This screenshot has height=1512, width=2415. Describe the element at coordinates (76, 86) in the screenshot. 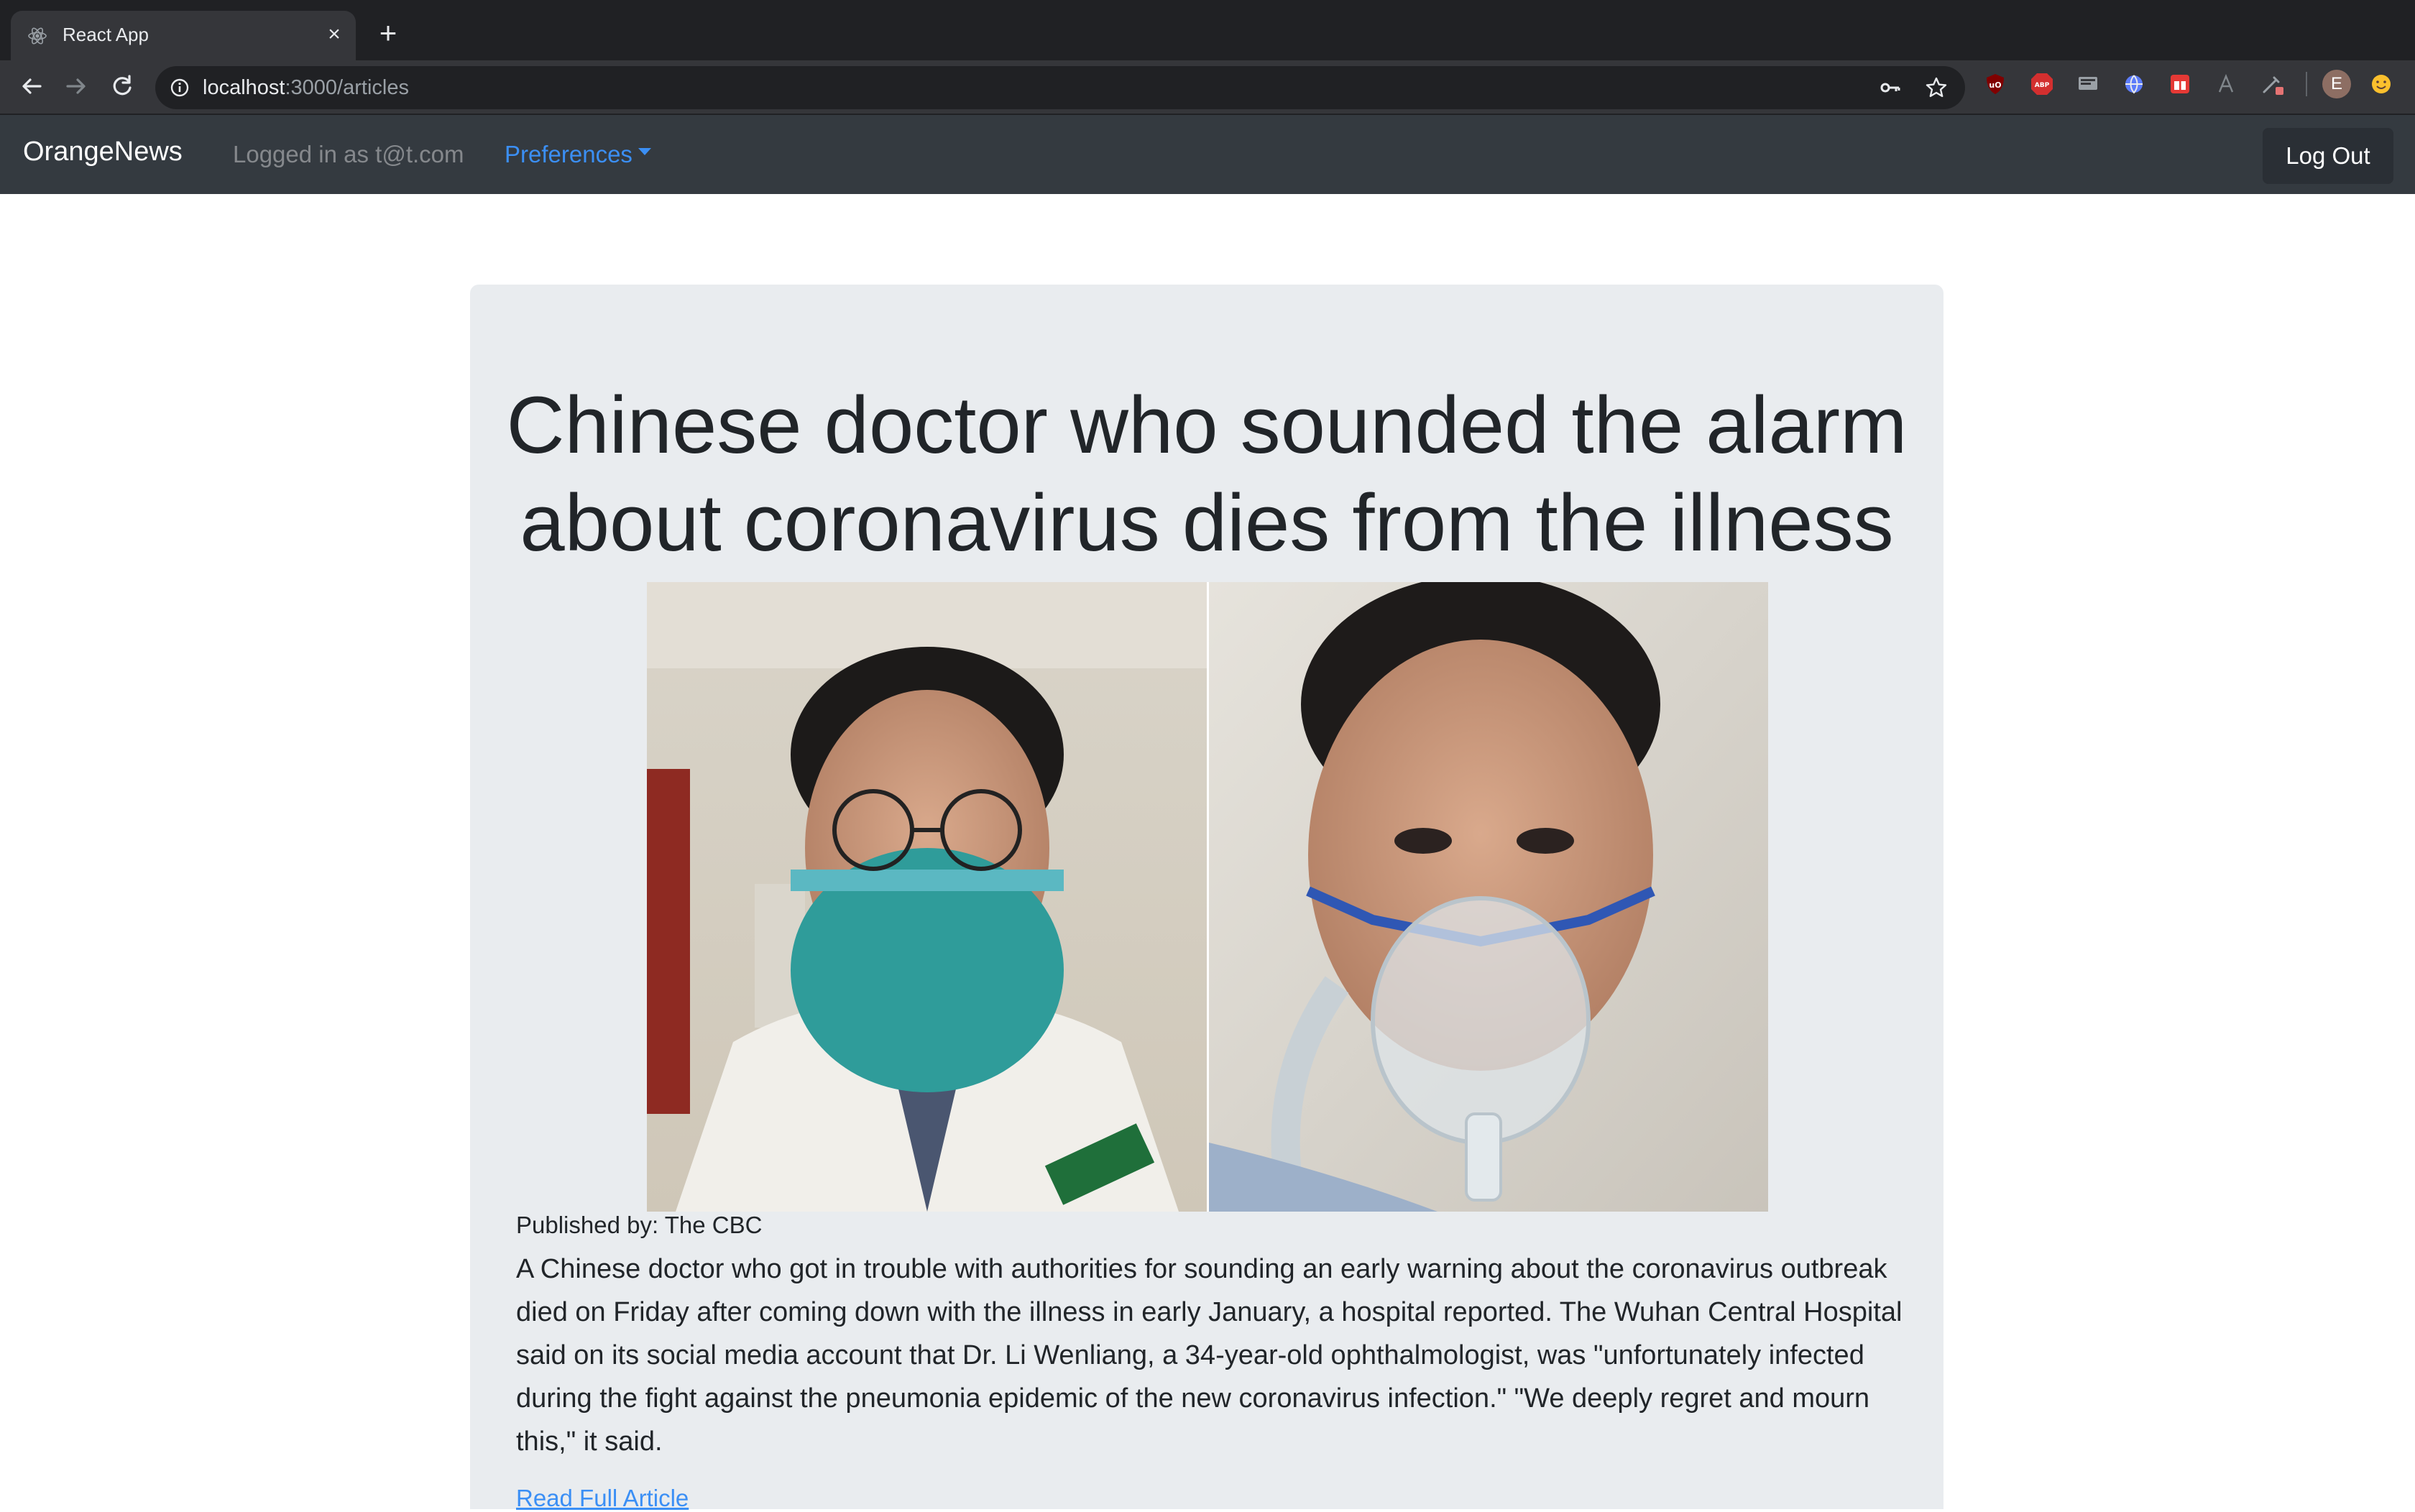

I see `forward-arrow-icon` at that location.